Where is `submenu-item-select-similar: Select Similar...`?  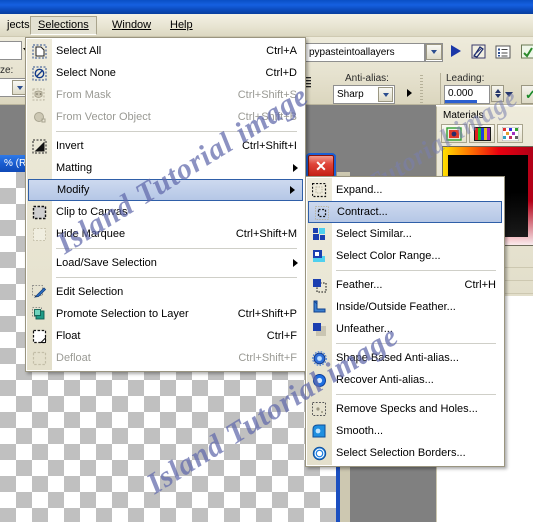
submenu-item-select-similar: Select Similar... is located at coordinates (405, 234).